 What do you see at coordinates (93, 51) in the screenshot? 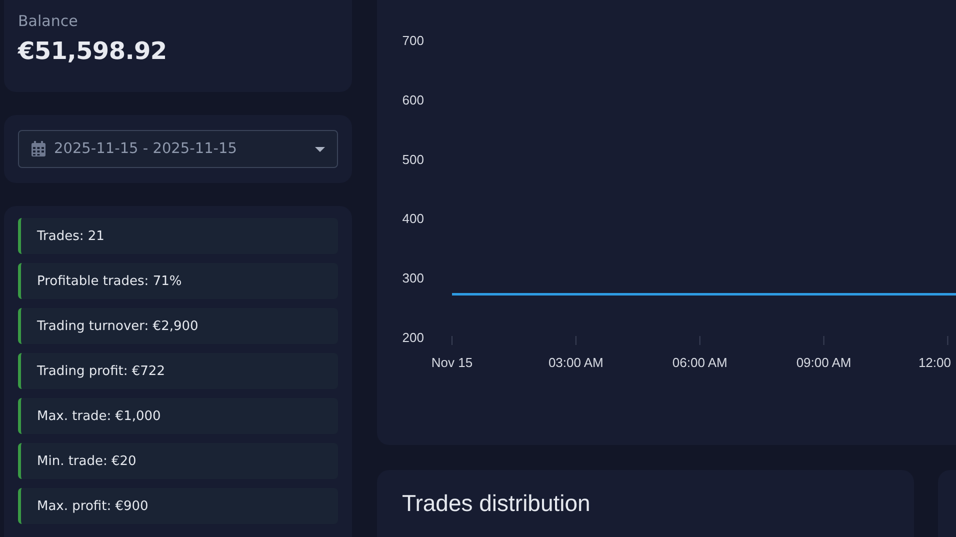
I see `balance-value: €51,598.92` at bounding box center [93, 51].